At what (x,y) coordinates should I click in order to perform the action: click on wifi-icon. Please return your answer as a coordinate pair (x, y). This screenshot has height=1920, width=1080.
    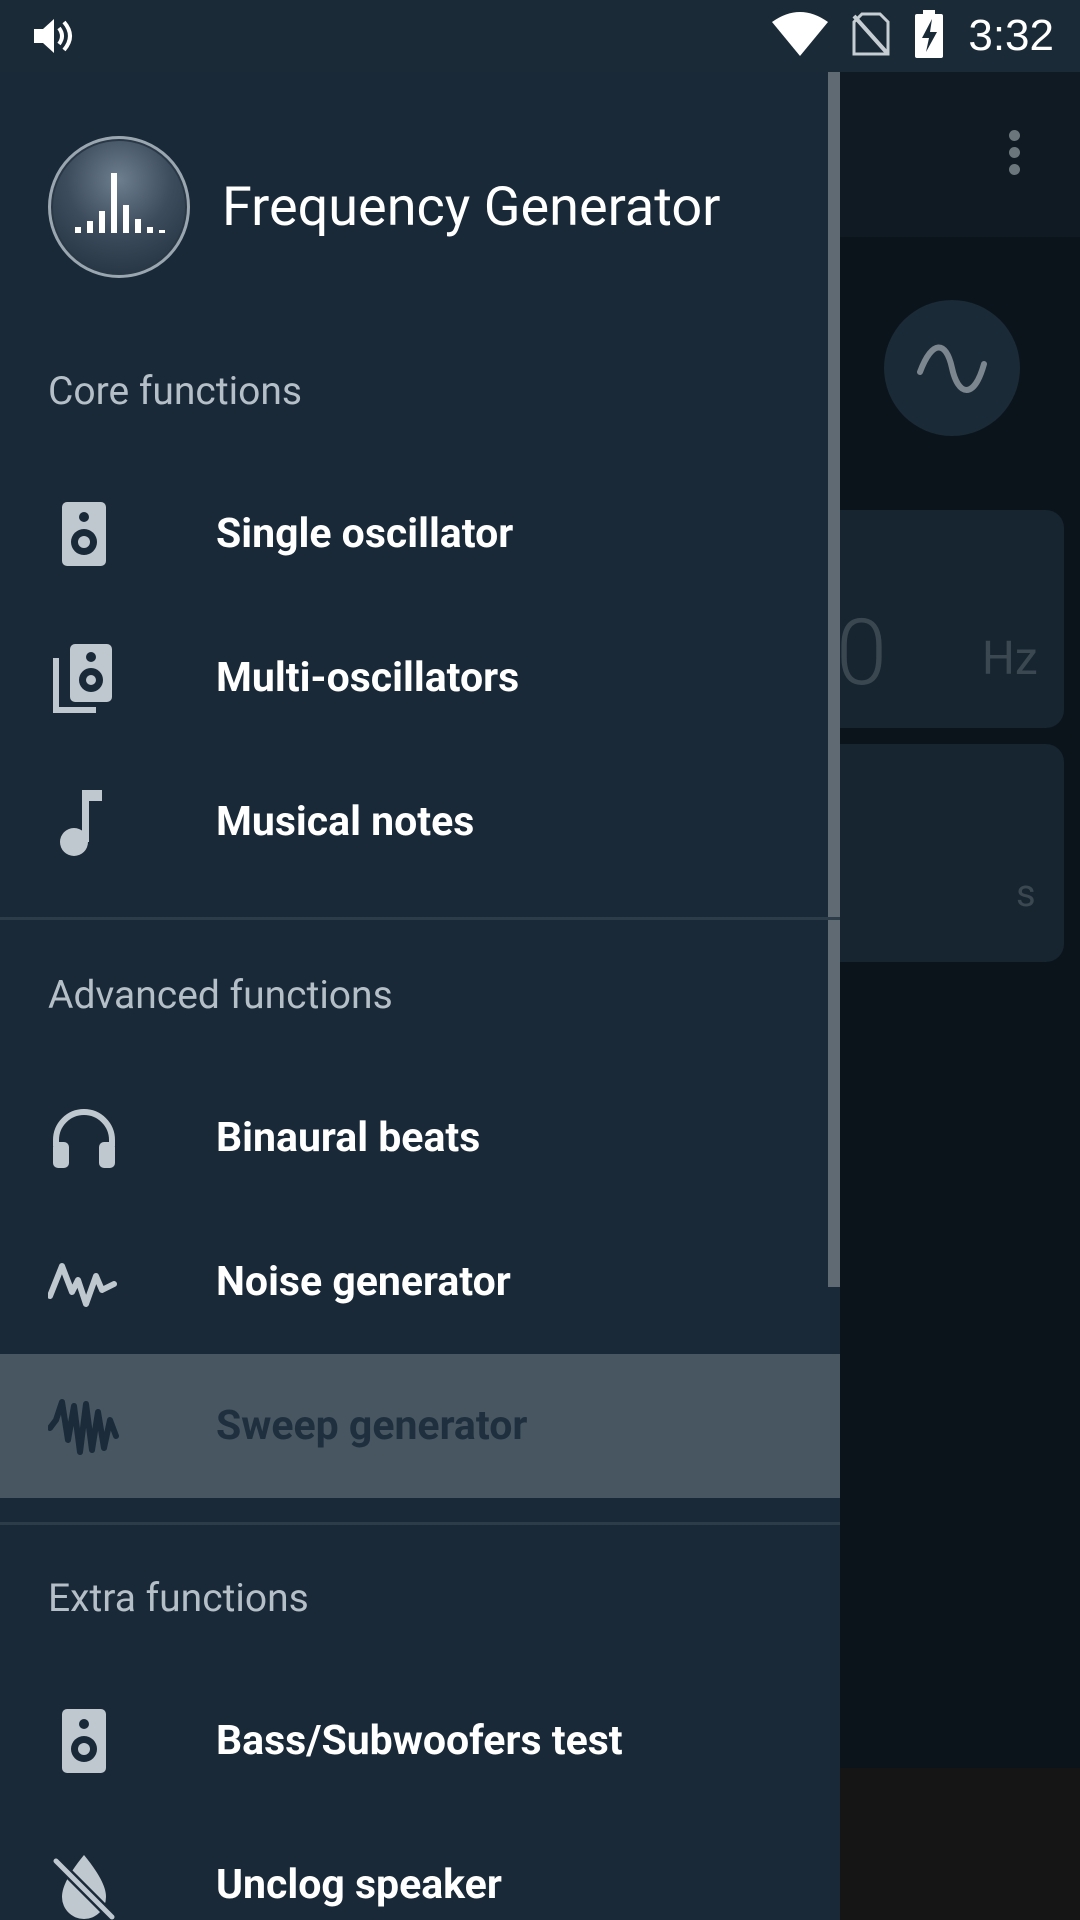
    Looking at the image, I should click on (800, 36).